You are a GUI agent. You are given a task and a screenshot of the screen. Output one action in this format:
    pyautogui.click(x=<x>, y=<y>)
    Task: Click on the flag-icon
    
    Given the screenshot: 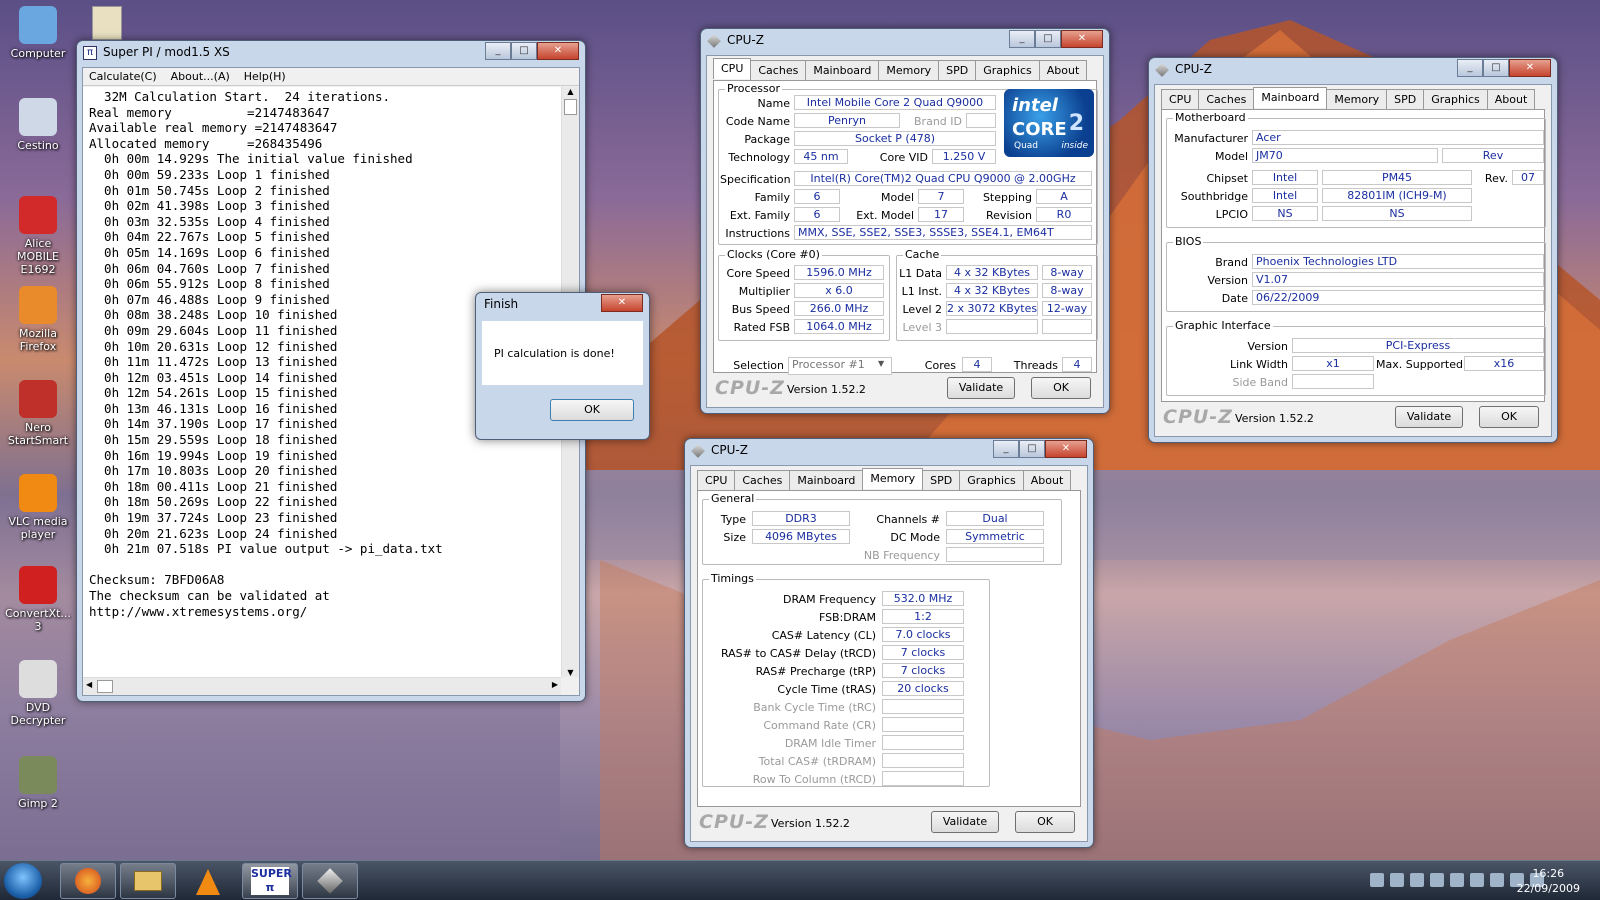 What is the action you would take?
    pyautogui.click(x=1457, y=880)
    